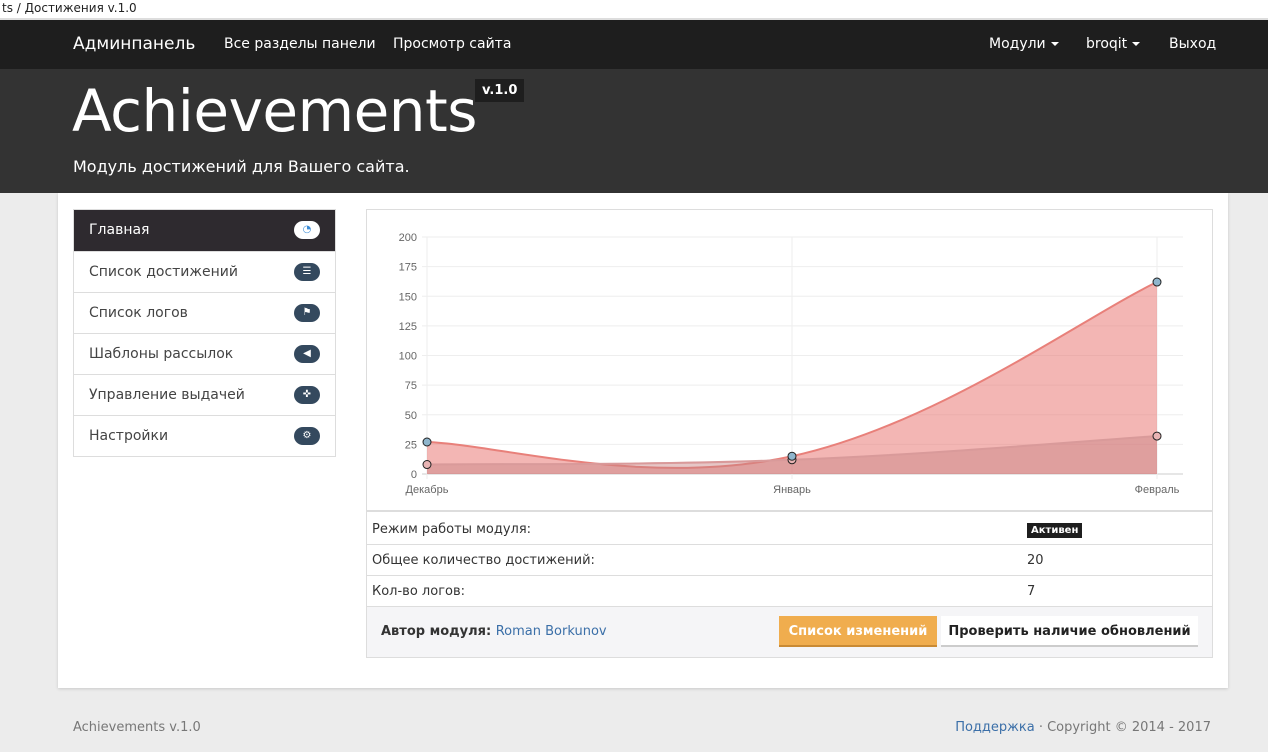 This screenshot has height=752, width=1268. Describe the element at coordinates (419, 591) in the screenshot. I see `stat-label: Кол-во логов:` at that location.